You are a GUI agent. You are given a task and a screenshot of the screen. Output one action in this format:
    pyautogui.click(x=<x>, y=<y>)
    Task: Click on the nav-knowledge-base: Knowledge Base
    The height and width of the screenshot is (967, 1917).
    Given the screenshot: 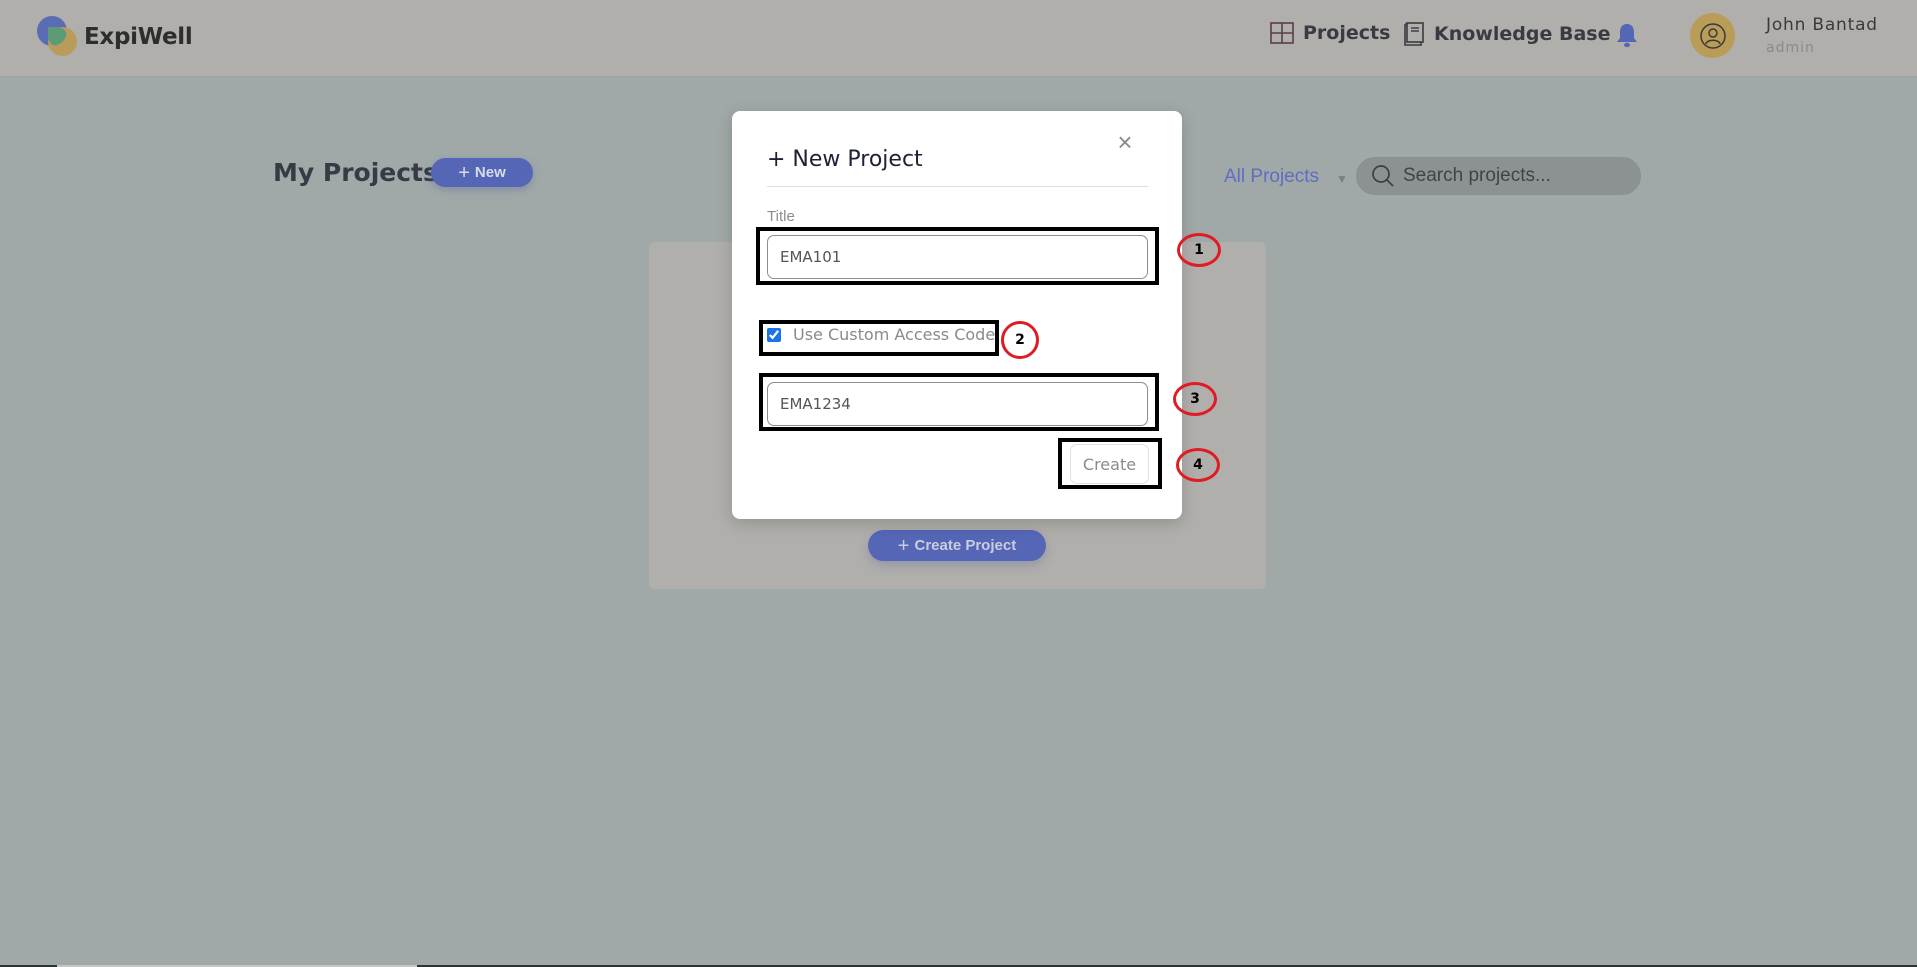 What is the action you would take?
    pyautogui.click(x=1506, y=34)
    